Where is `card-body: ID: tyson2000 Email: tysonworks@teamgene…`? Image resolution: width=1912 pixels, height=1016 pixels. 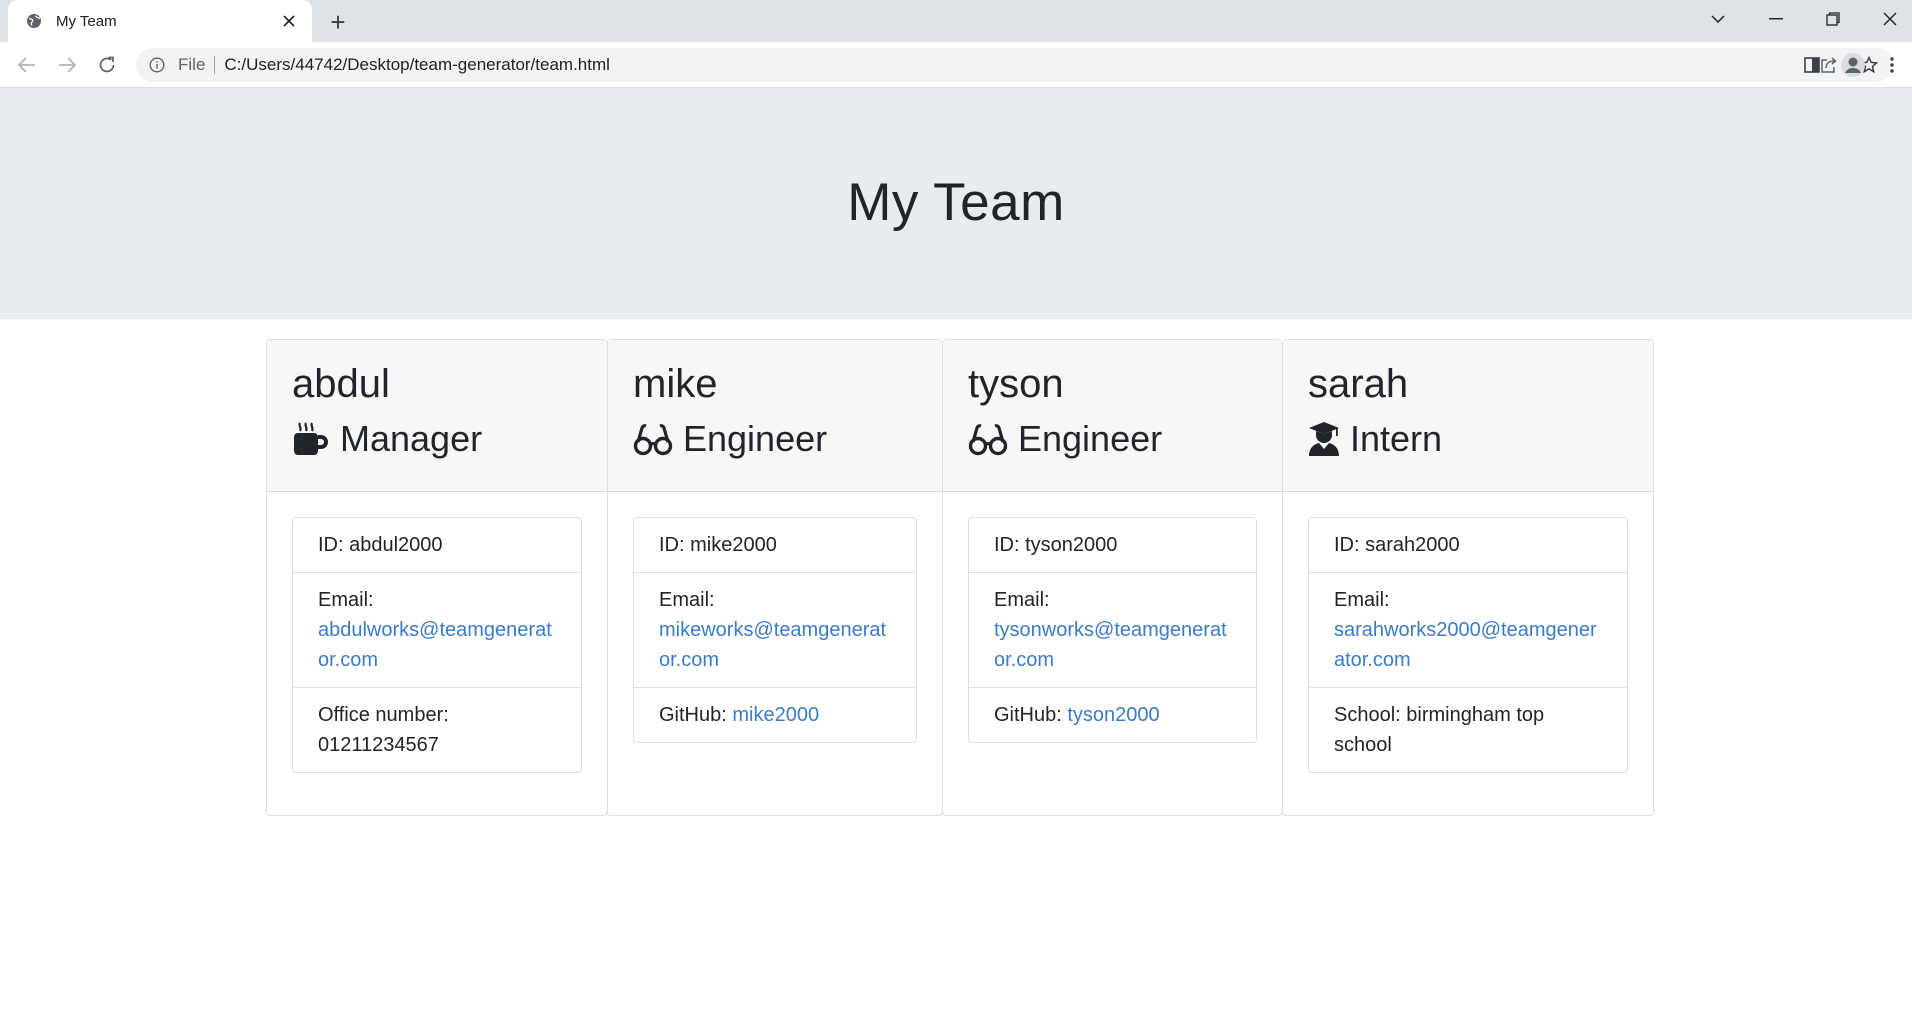
card-body: ID: tyson2000 Email: tysonworks@teamgene… is located at coordinates (1112, 630).